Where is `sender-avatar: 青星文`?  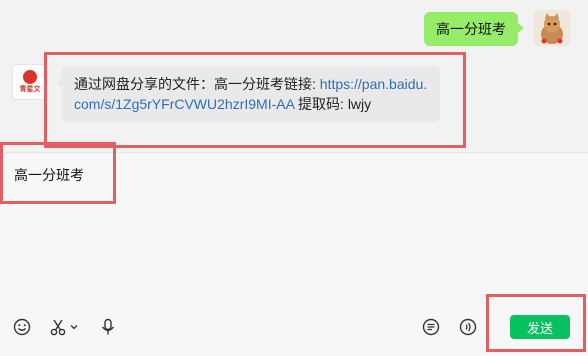
sender-avatar: 青星文 is located at coordinates (30, 82).